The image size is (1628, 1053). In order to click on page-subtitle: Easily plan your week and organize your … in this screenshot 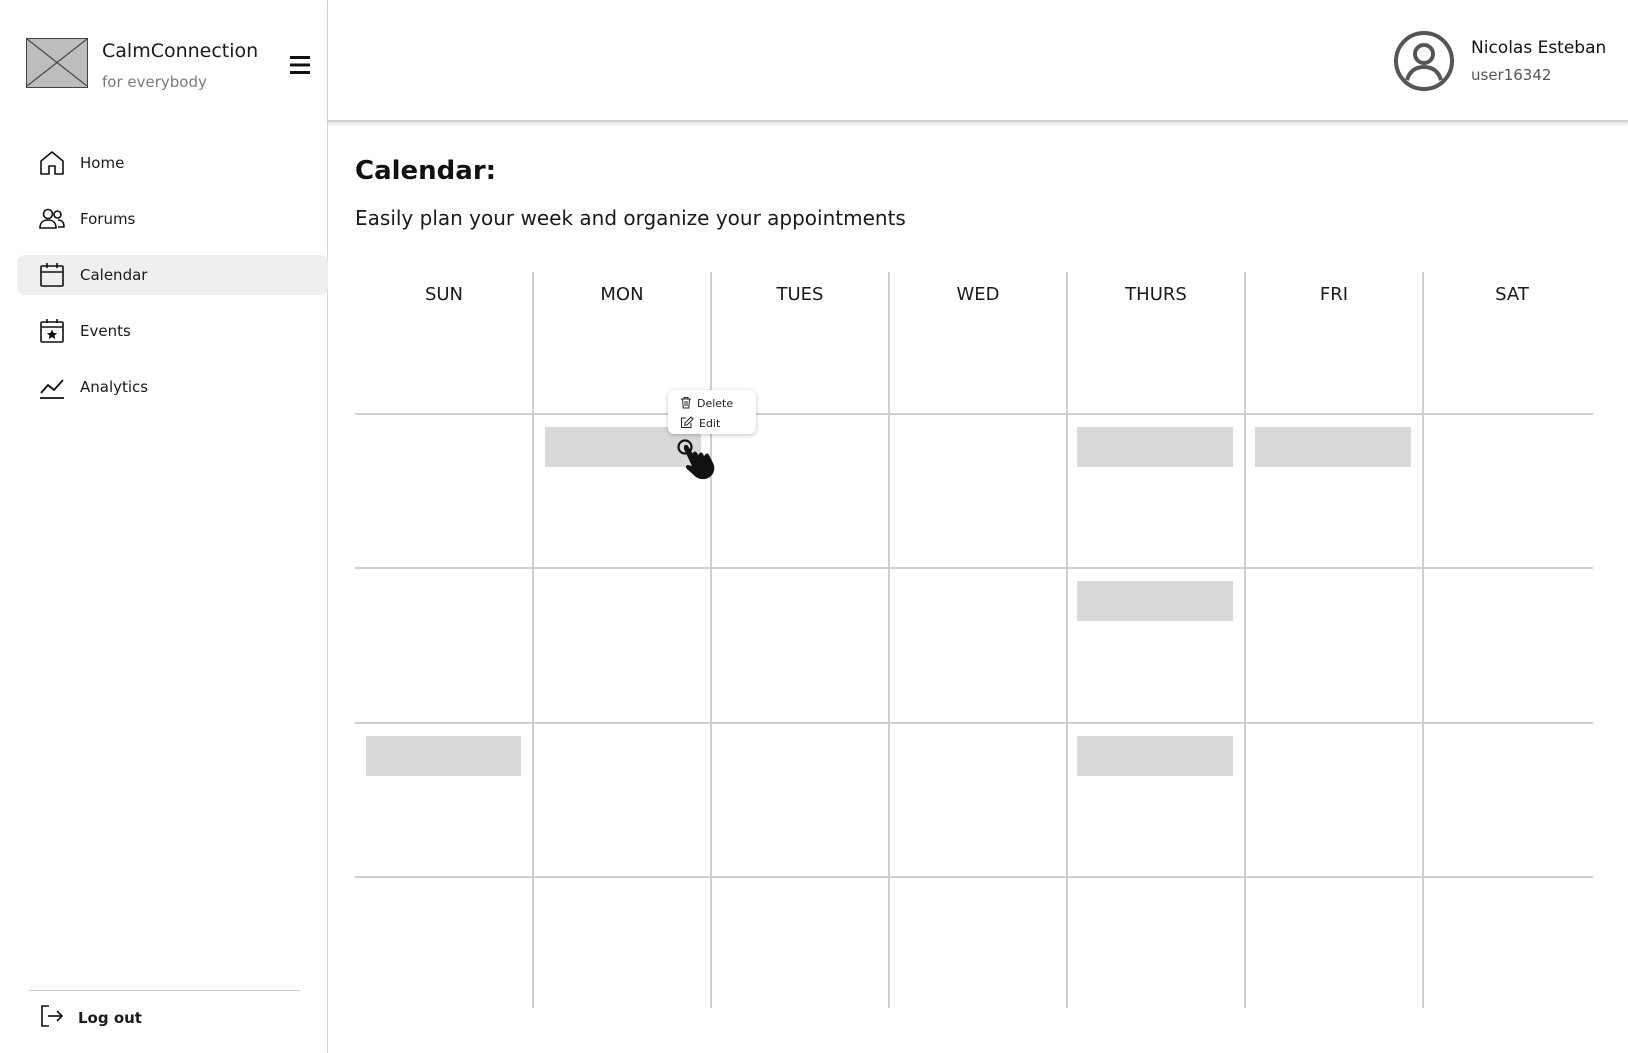, I will do `click(630, 218)`.